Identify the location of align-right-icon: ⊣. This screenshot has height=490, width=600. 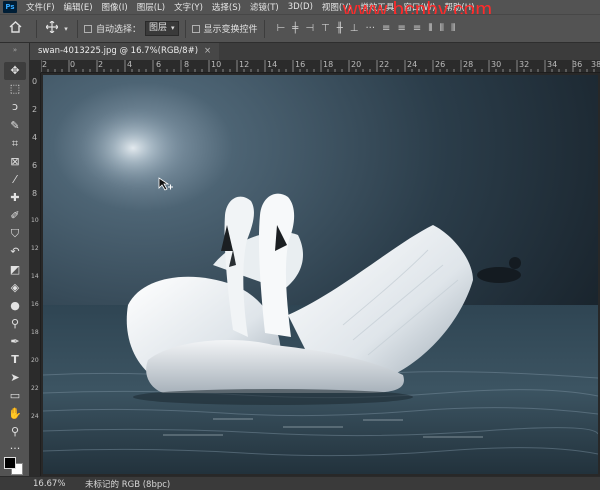
(309, 28).